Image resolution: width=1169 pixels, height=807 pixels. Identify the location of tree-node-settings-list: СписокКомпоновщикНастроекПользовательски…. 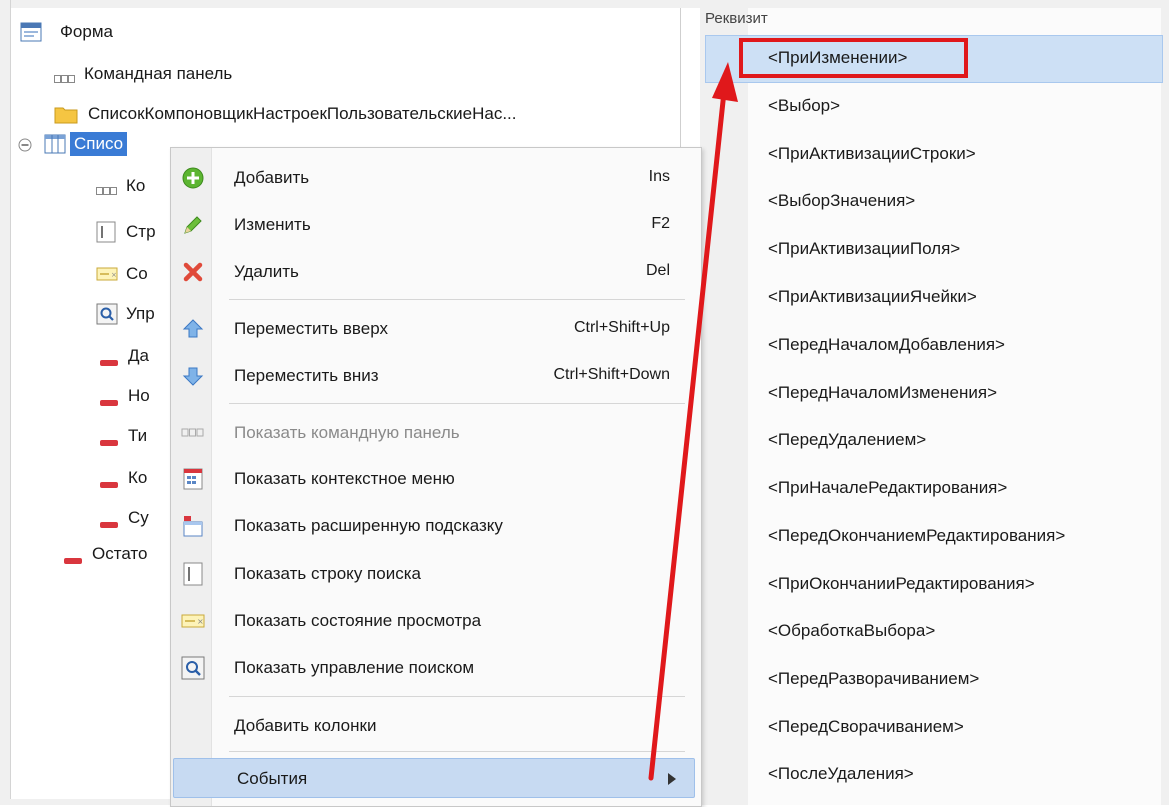
(287, 114).